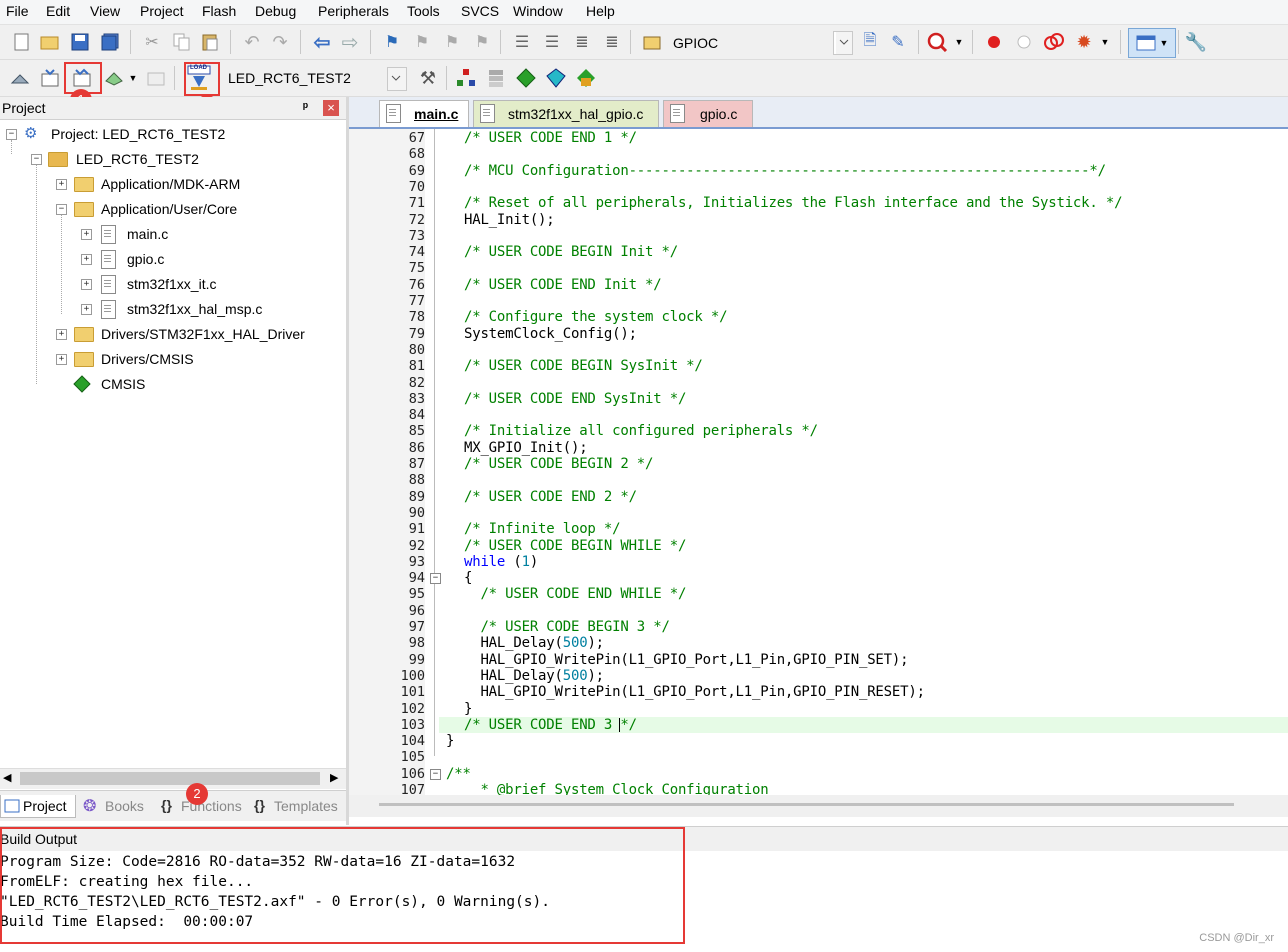 The image size is (1288, 952). What do you see at coordinates (1024, 42) in the screenshot?
I see `enable-breakpoint-button` at bounding box center [1024, 42].